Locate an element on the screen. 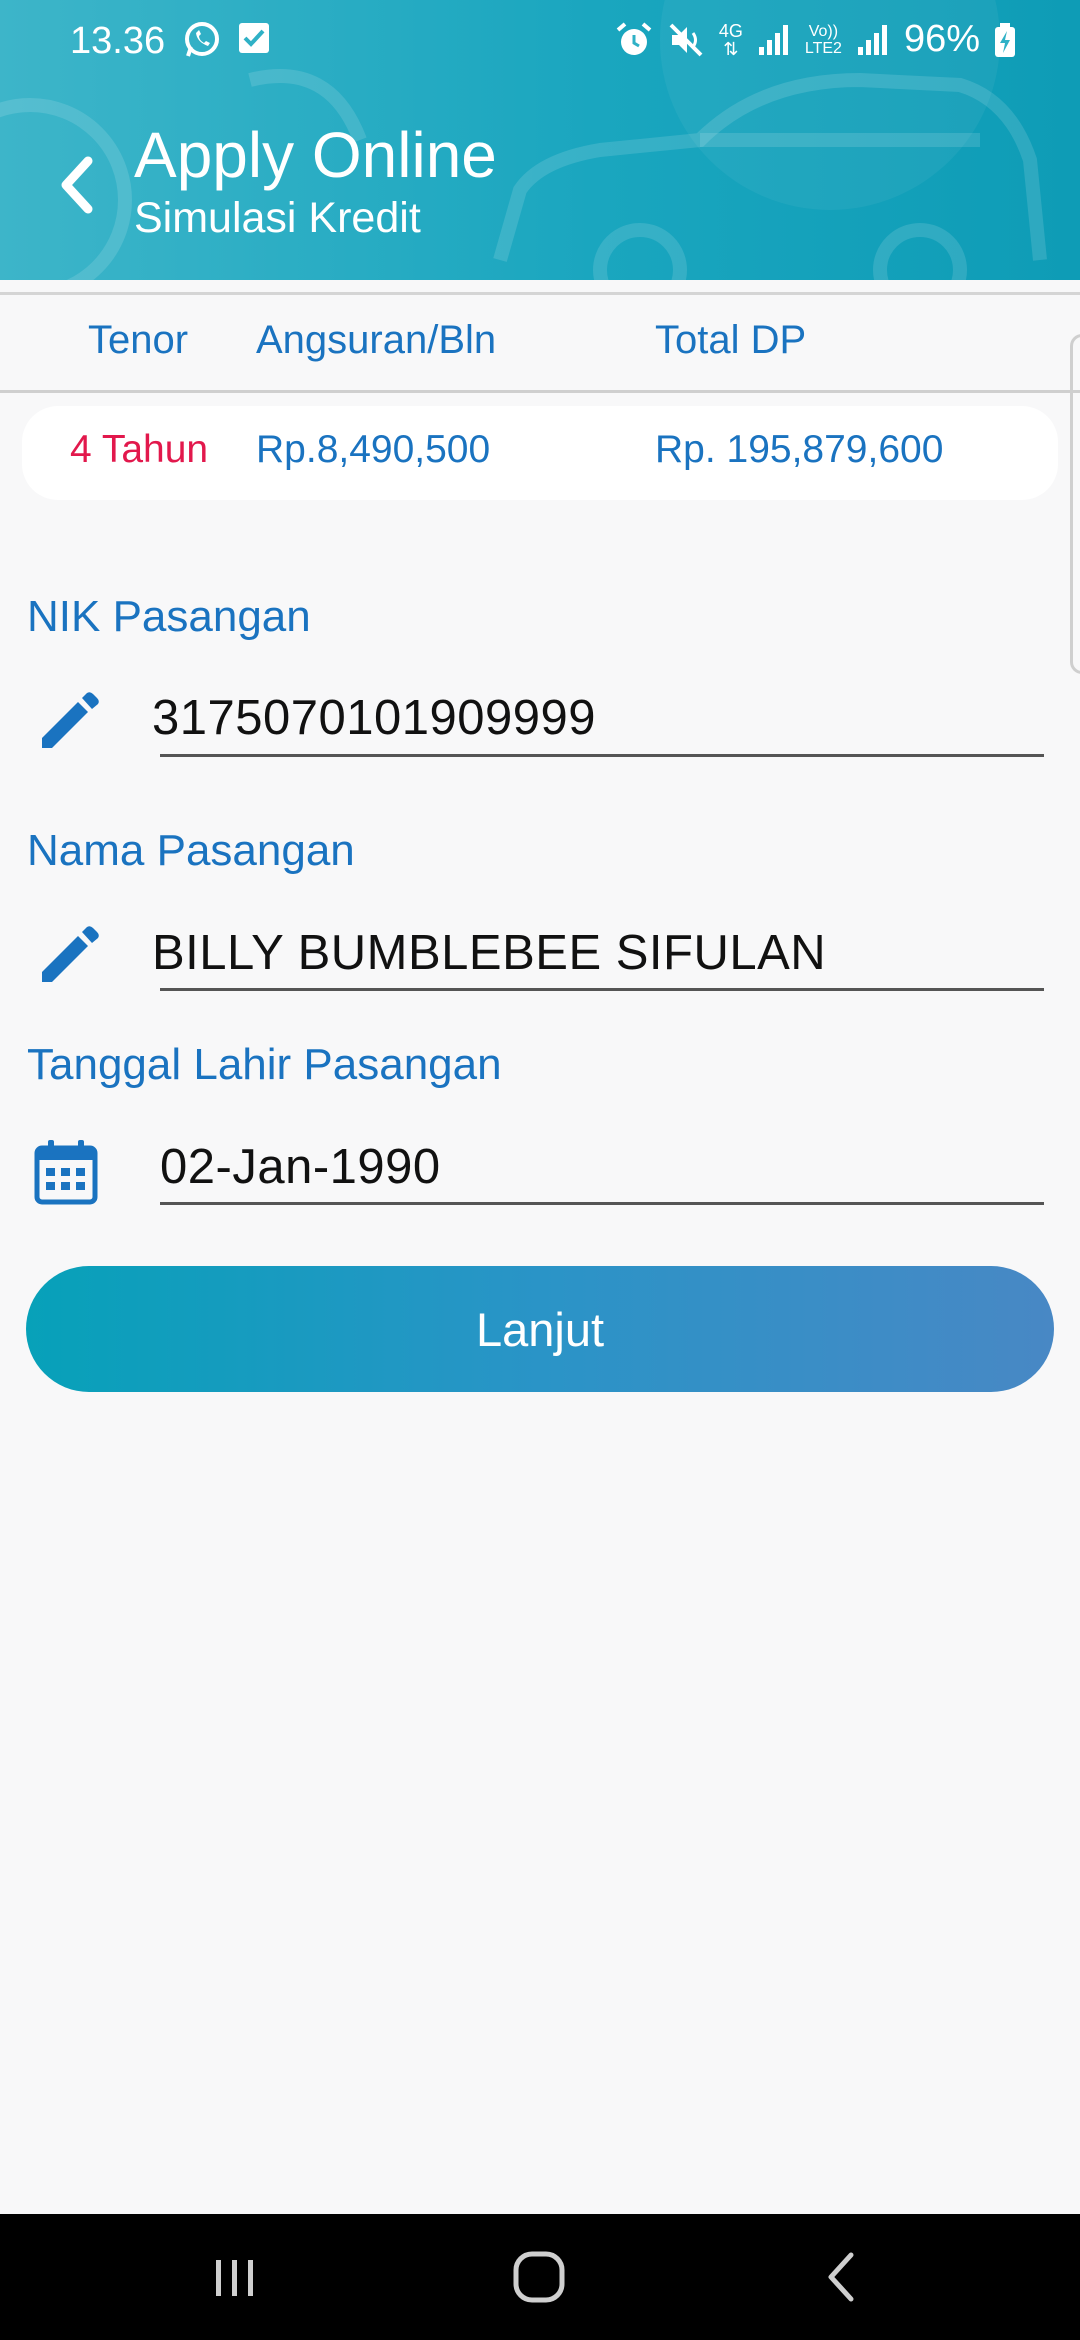 The height and width of the screenshot is (2340, 1080). page-title: Apply Online is located at coordinates (315, 155).